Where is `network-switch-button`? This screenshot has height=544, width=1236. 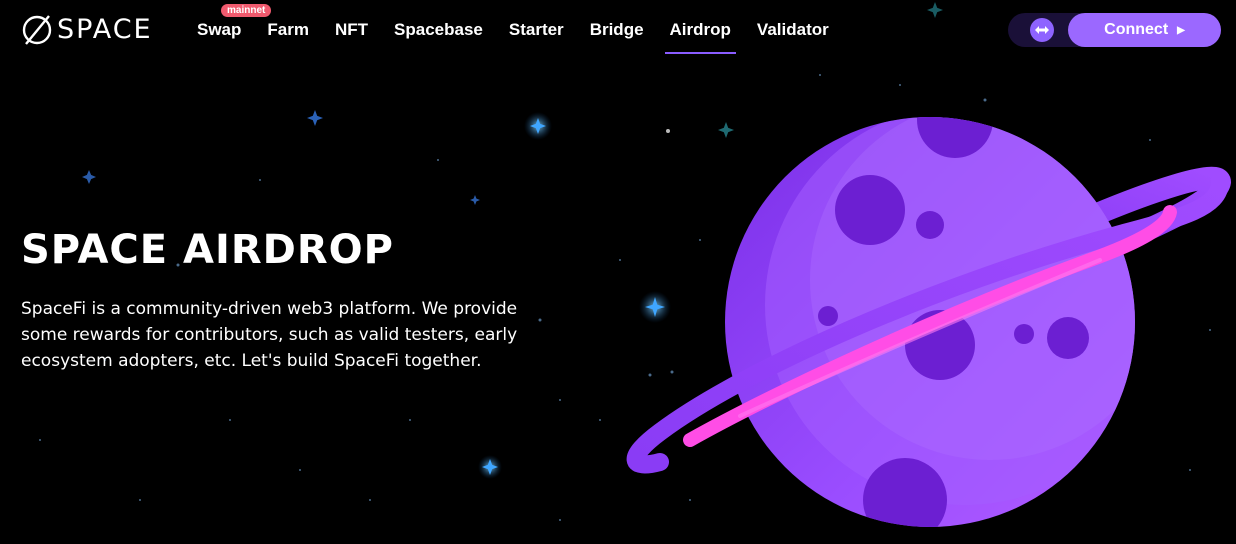 network-switch-button is located at coordinates (1042, 30).